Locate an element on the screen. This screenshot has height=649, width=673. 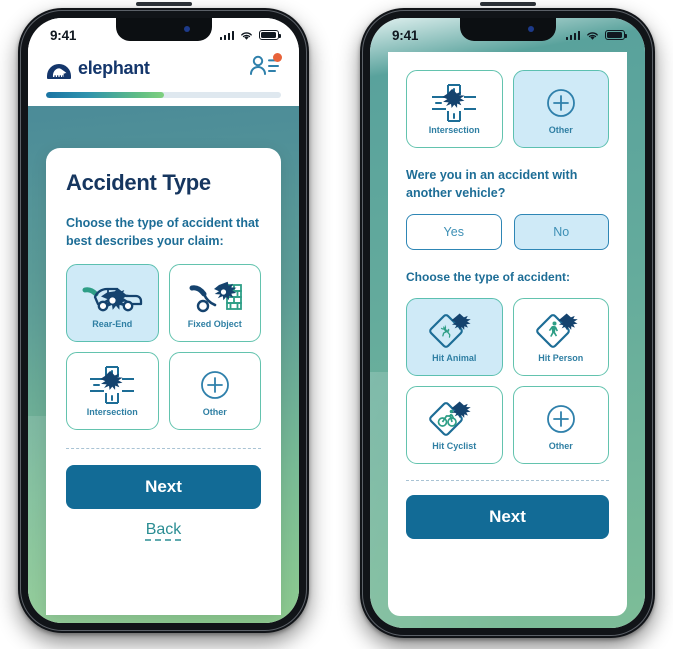
tile-hit-cyclist: Hit Cyclist is located at coordinates (454, 425).